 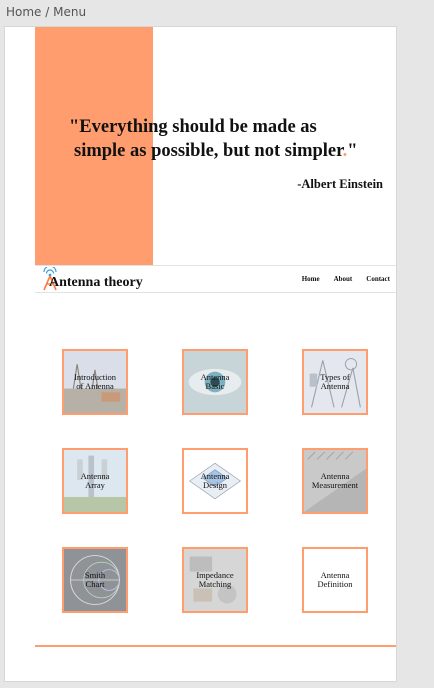 I want to click on tile-antenna-design: Antenna Design, so click(x=215, y=481).